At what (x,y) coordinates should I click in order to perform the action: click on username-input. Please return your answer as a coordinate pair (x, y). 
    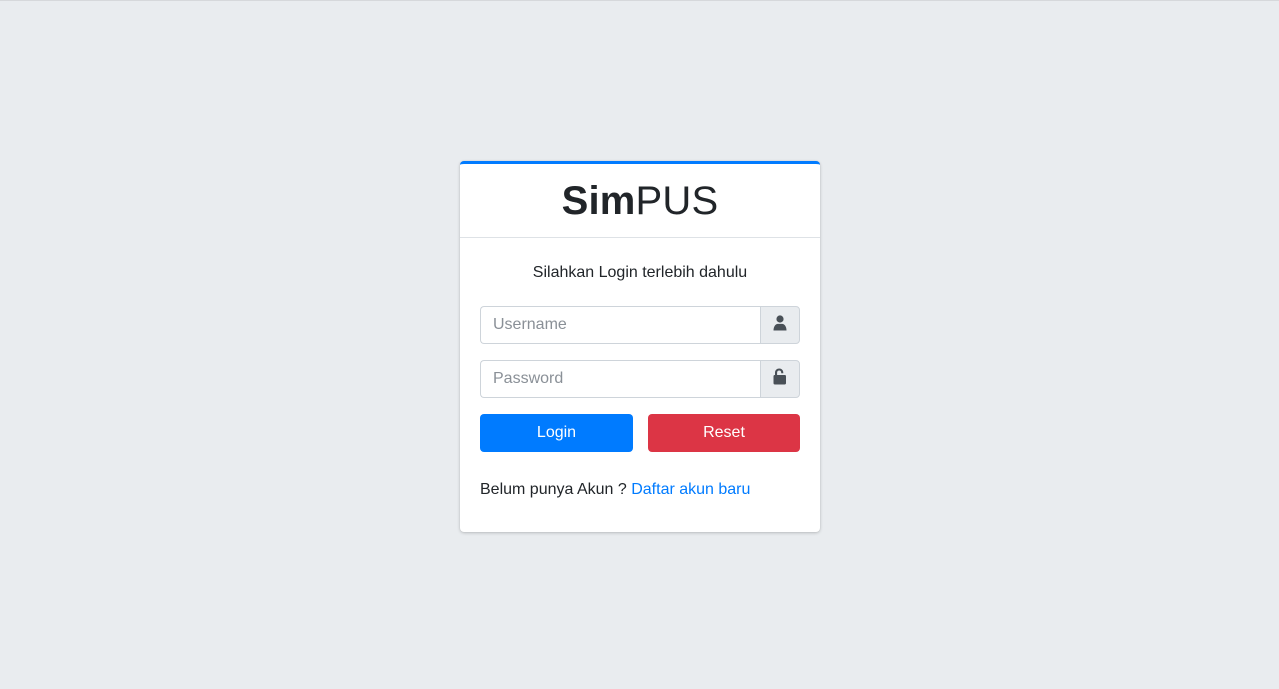
    Looking at the image, I should click on (620, 325).